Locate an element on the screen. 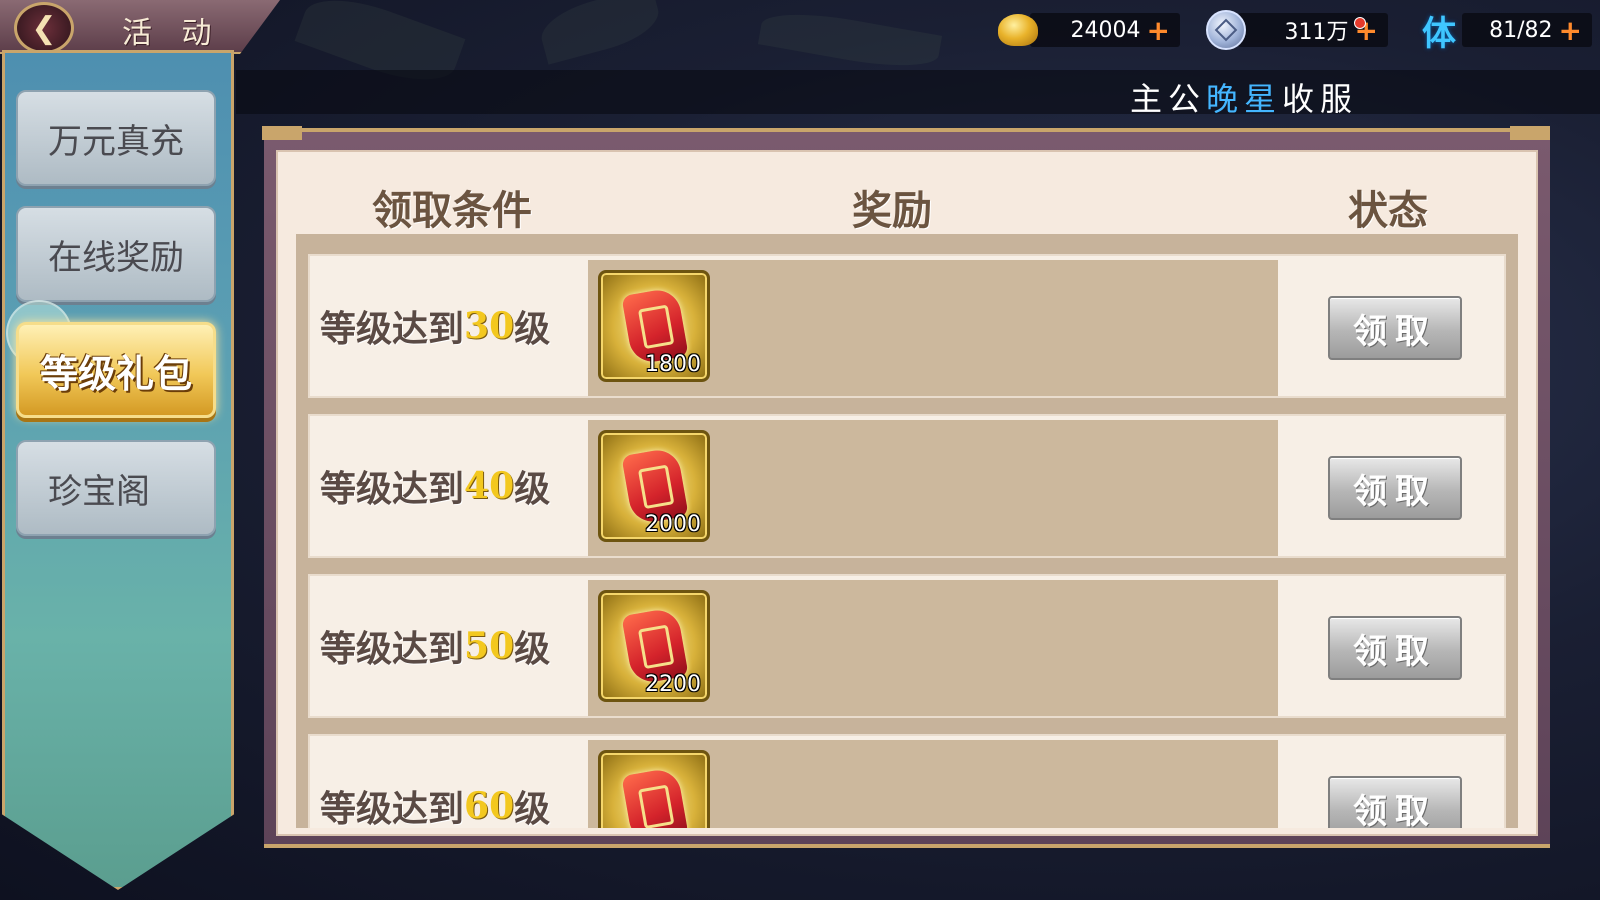  stamina-resource: 体 81/82 + is located at coordinates (1507, 32).